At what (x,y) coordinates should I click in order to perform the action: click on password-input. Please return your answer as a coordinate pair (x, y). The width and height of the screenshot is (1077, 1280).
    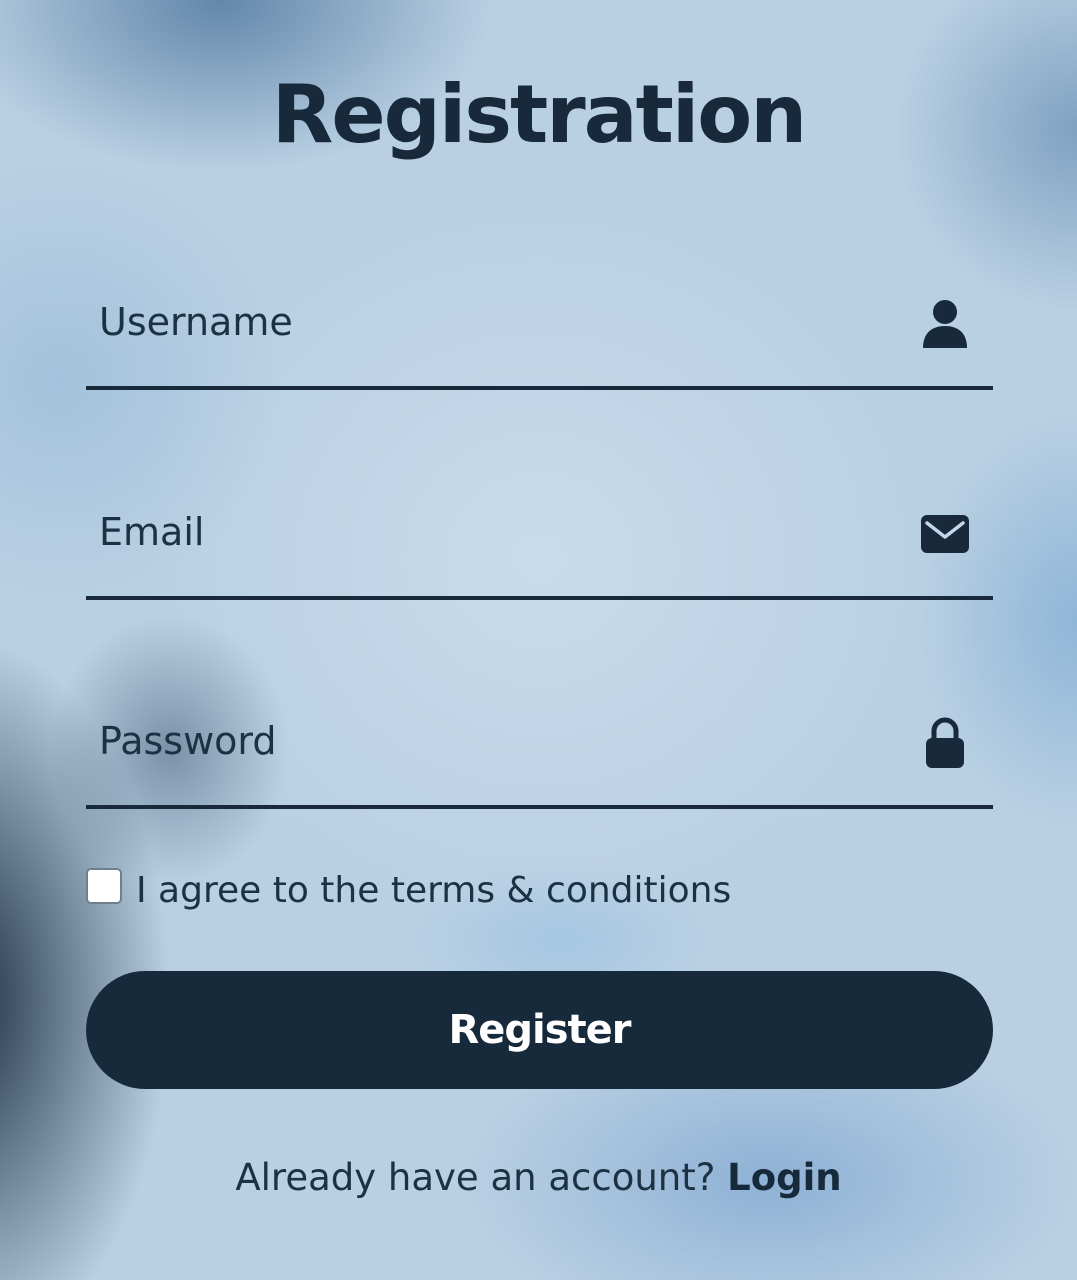
    Looking at the image, I should click on (502, 741).